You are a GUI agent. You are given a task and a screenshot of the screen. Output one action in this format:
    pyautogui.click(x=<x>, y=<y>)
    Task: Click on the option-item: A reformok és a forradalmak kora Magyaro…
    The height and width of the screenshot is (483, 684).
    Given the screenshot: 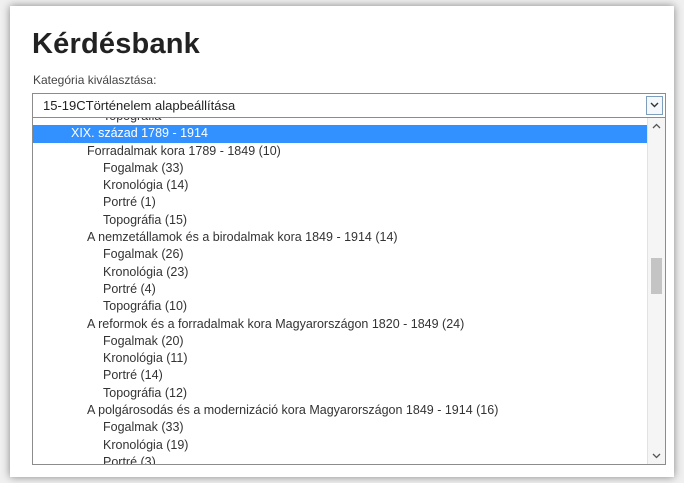 What is the action you would take?
    pyautogui.click(x=340, y=324)
    